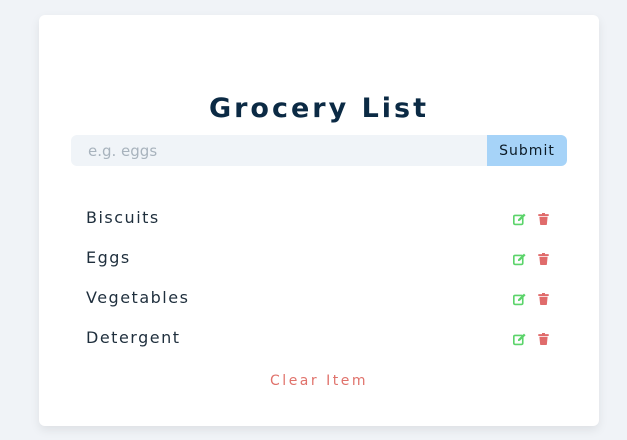 The image size is (627, 440). I want to click on list-item: Eggs, so click(318, 259).